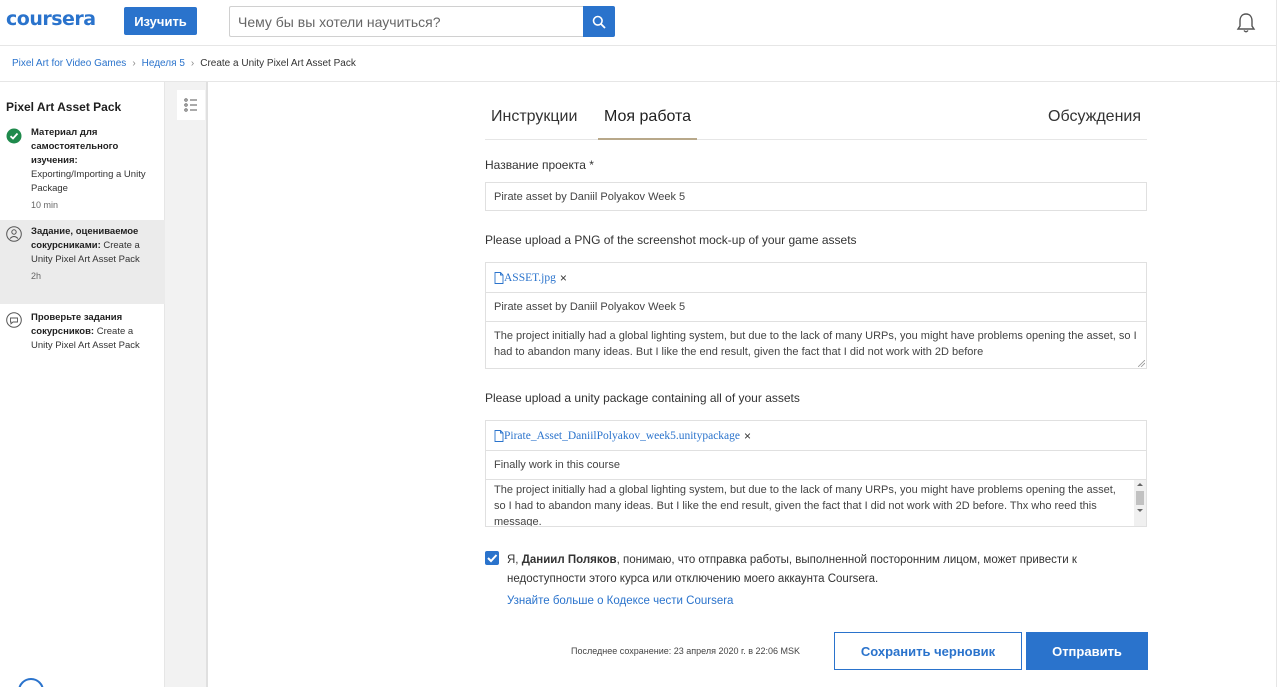 This screenshot has width=1280, height=687. Describe the element at coordinates (51, 19) in the screenshot. I see `coursera-logo: coursera` at that location.